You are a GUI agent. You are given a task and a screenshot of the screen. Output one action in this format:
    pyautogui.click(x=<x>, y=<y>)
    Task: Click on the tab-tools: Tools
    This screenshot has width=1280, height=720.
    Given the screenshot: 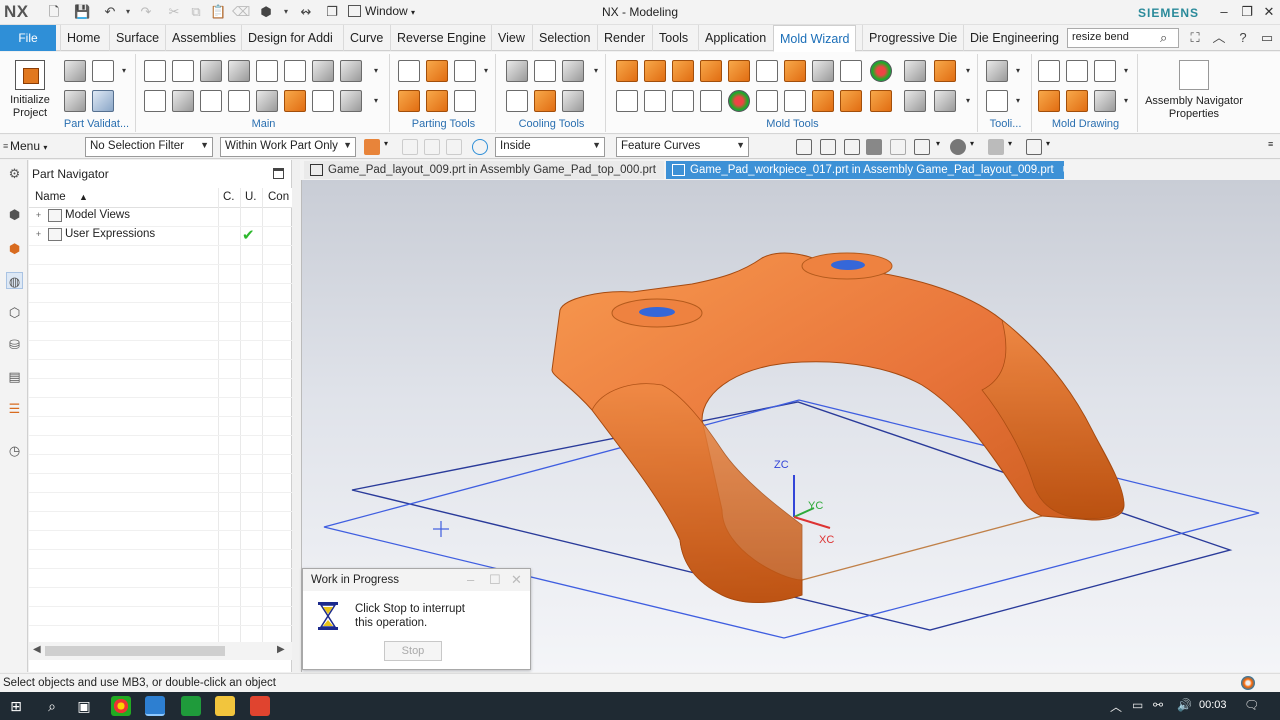 What is the action you would take?
    pyautogui.click(x=673, y=38)
    